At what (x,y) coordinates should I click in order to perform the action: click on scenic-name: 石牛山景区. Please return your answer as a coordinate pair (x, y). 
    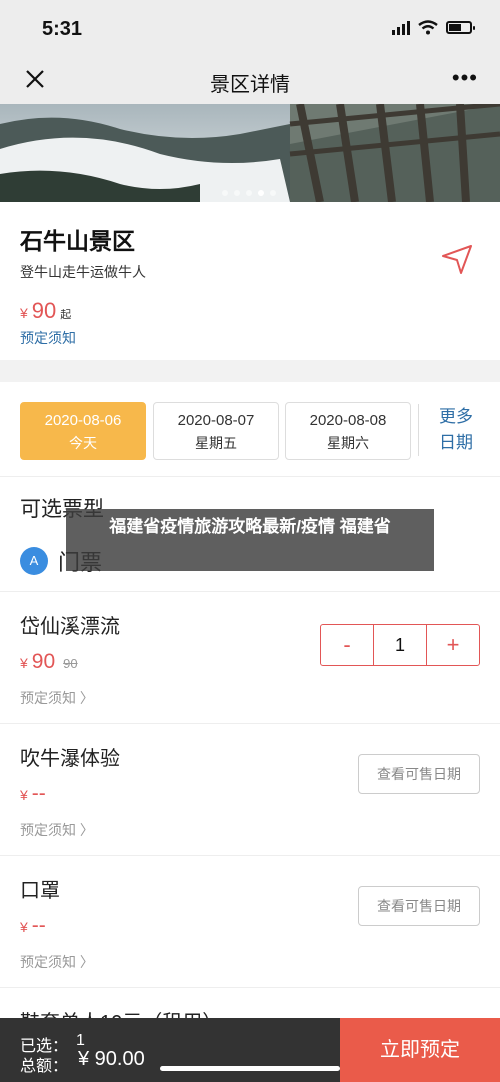
    Looking at the image, I should click on (77, 241).